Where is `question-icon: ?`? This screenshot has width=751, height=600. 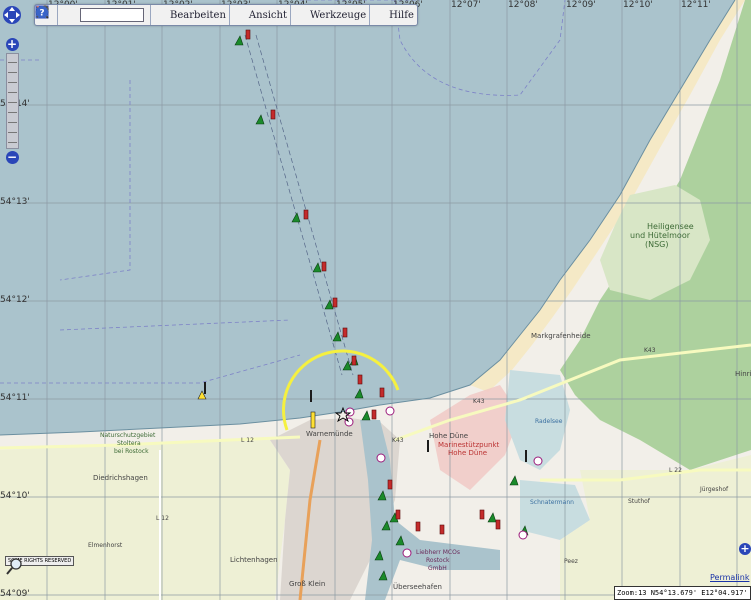 question-icon: ? is located at coordinates (211, 14).